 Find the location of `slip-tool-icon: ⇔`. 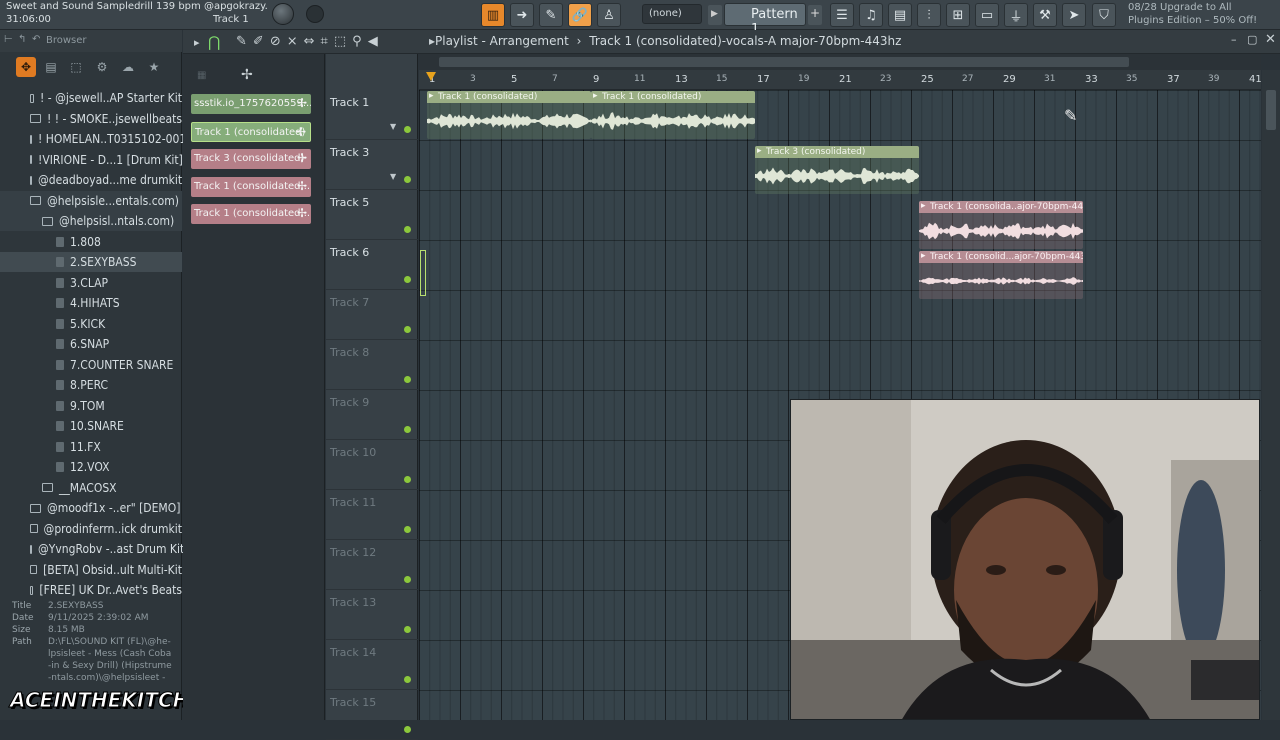

slip-tool-icon: ⇔ is located at coordinates (312, 41).